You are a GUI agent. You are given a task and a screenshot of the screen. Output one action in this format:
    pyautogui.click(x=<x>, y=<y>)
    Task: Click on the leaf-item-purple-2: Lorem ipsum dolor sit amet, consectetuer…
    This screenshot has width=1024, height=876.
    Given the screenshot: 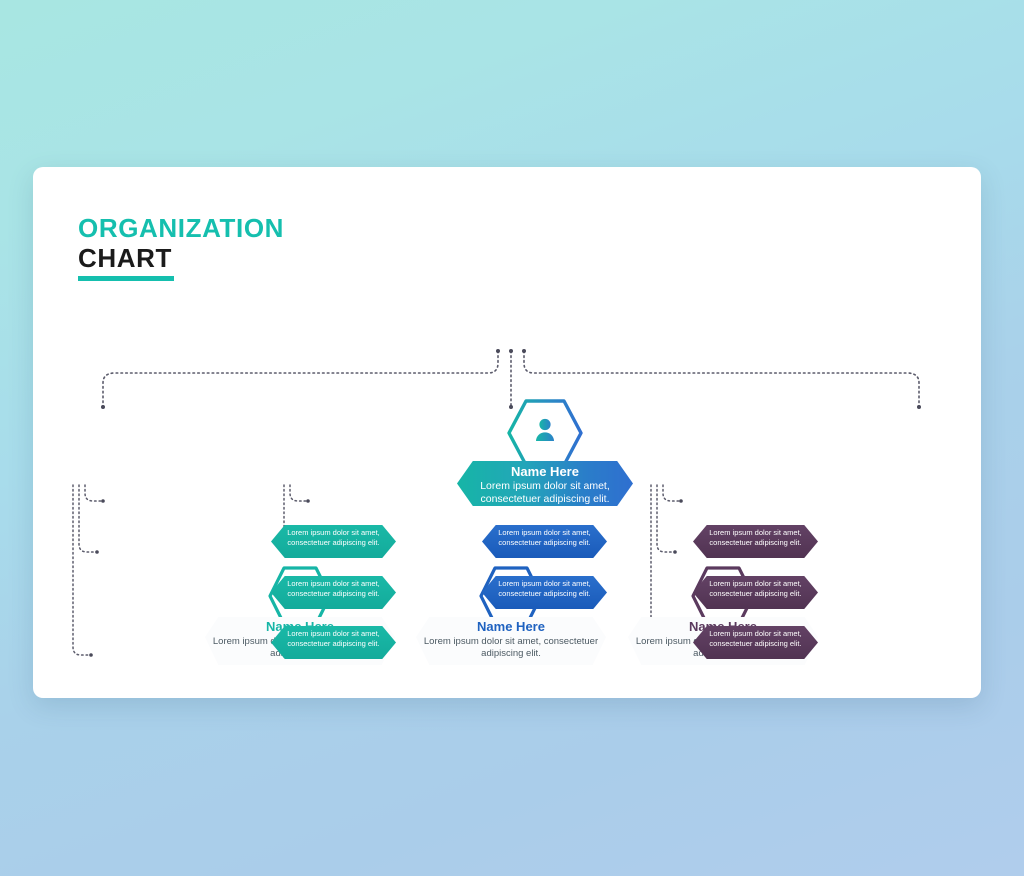 What is the action you would take?
    pyautogui.click(x=755, y=592)
    